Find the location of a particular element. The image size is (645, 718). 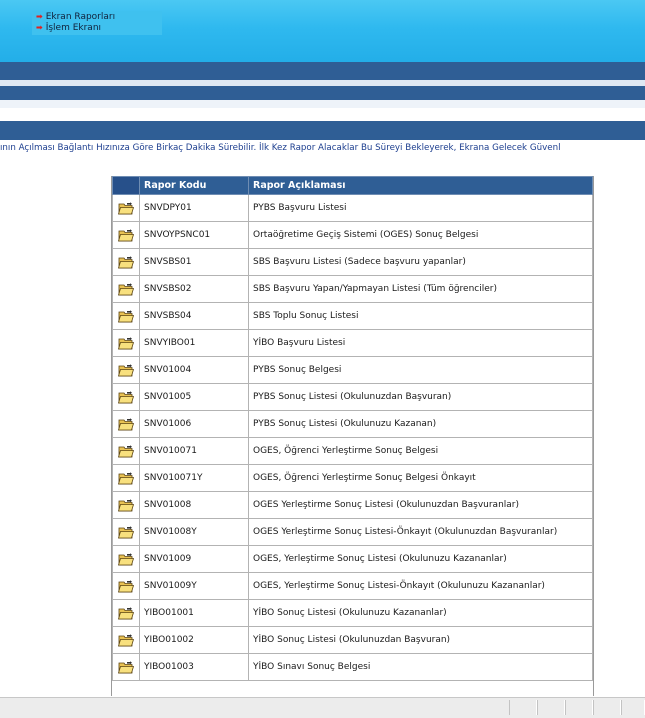

table-row: YIBO01003 YİBO Sınavı Sonuç Belgesi is located at coordinates (352, 667).